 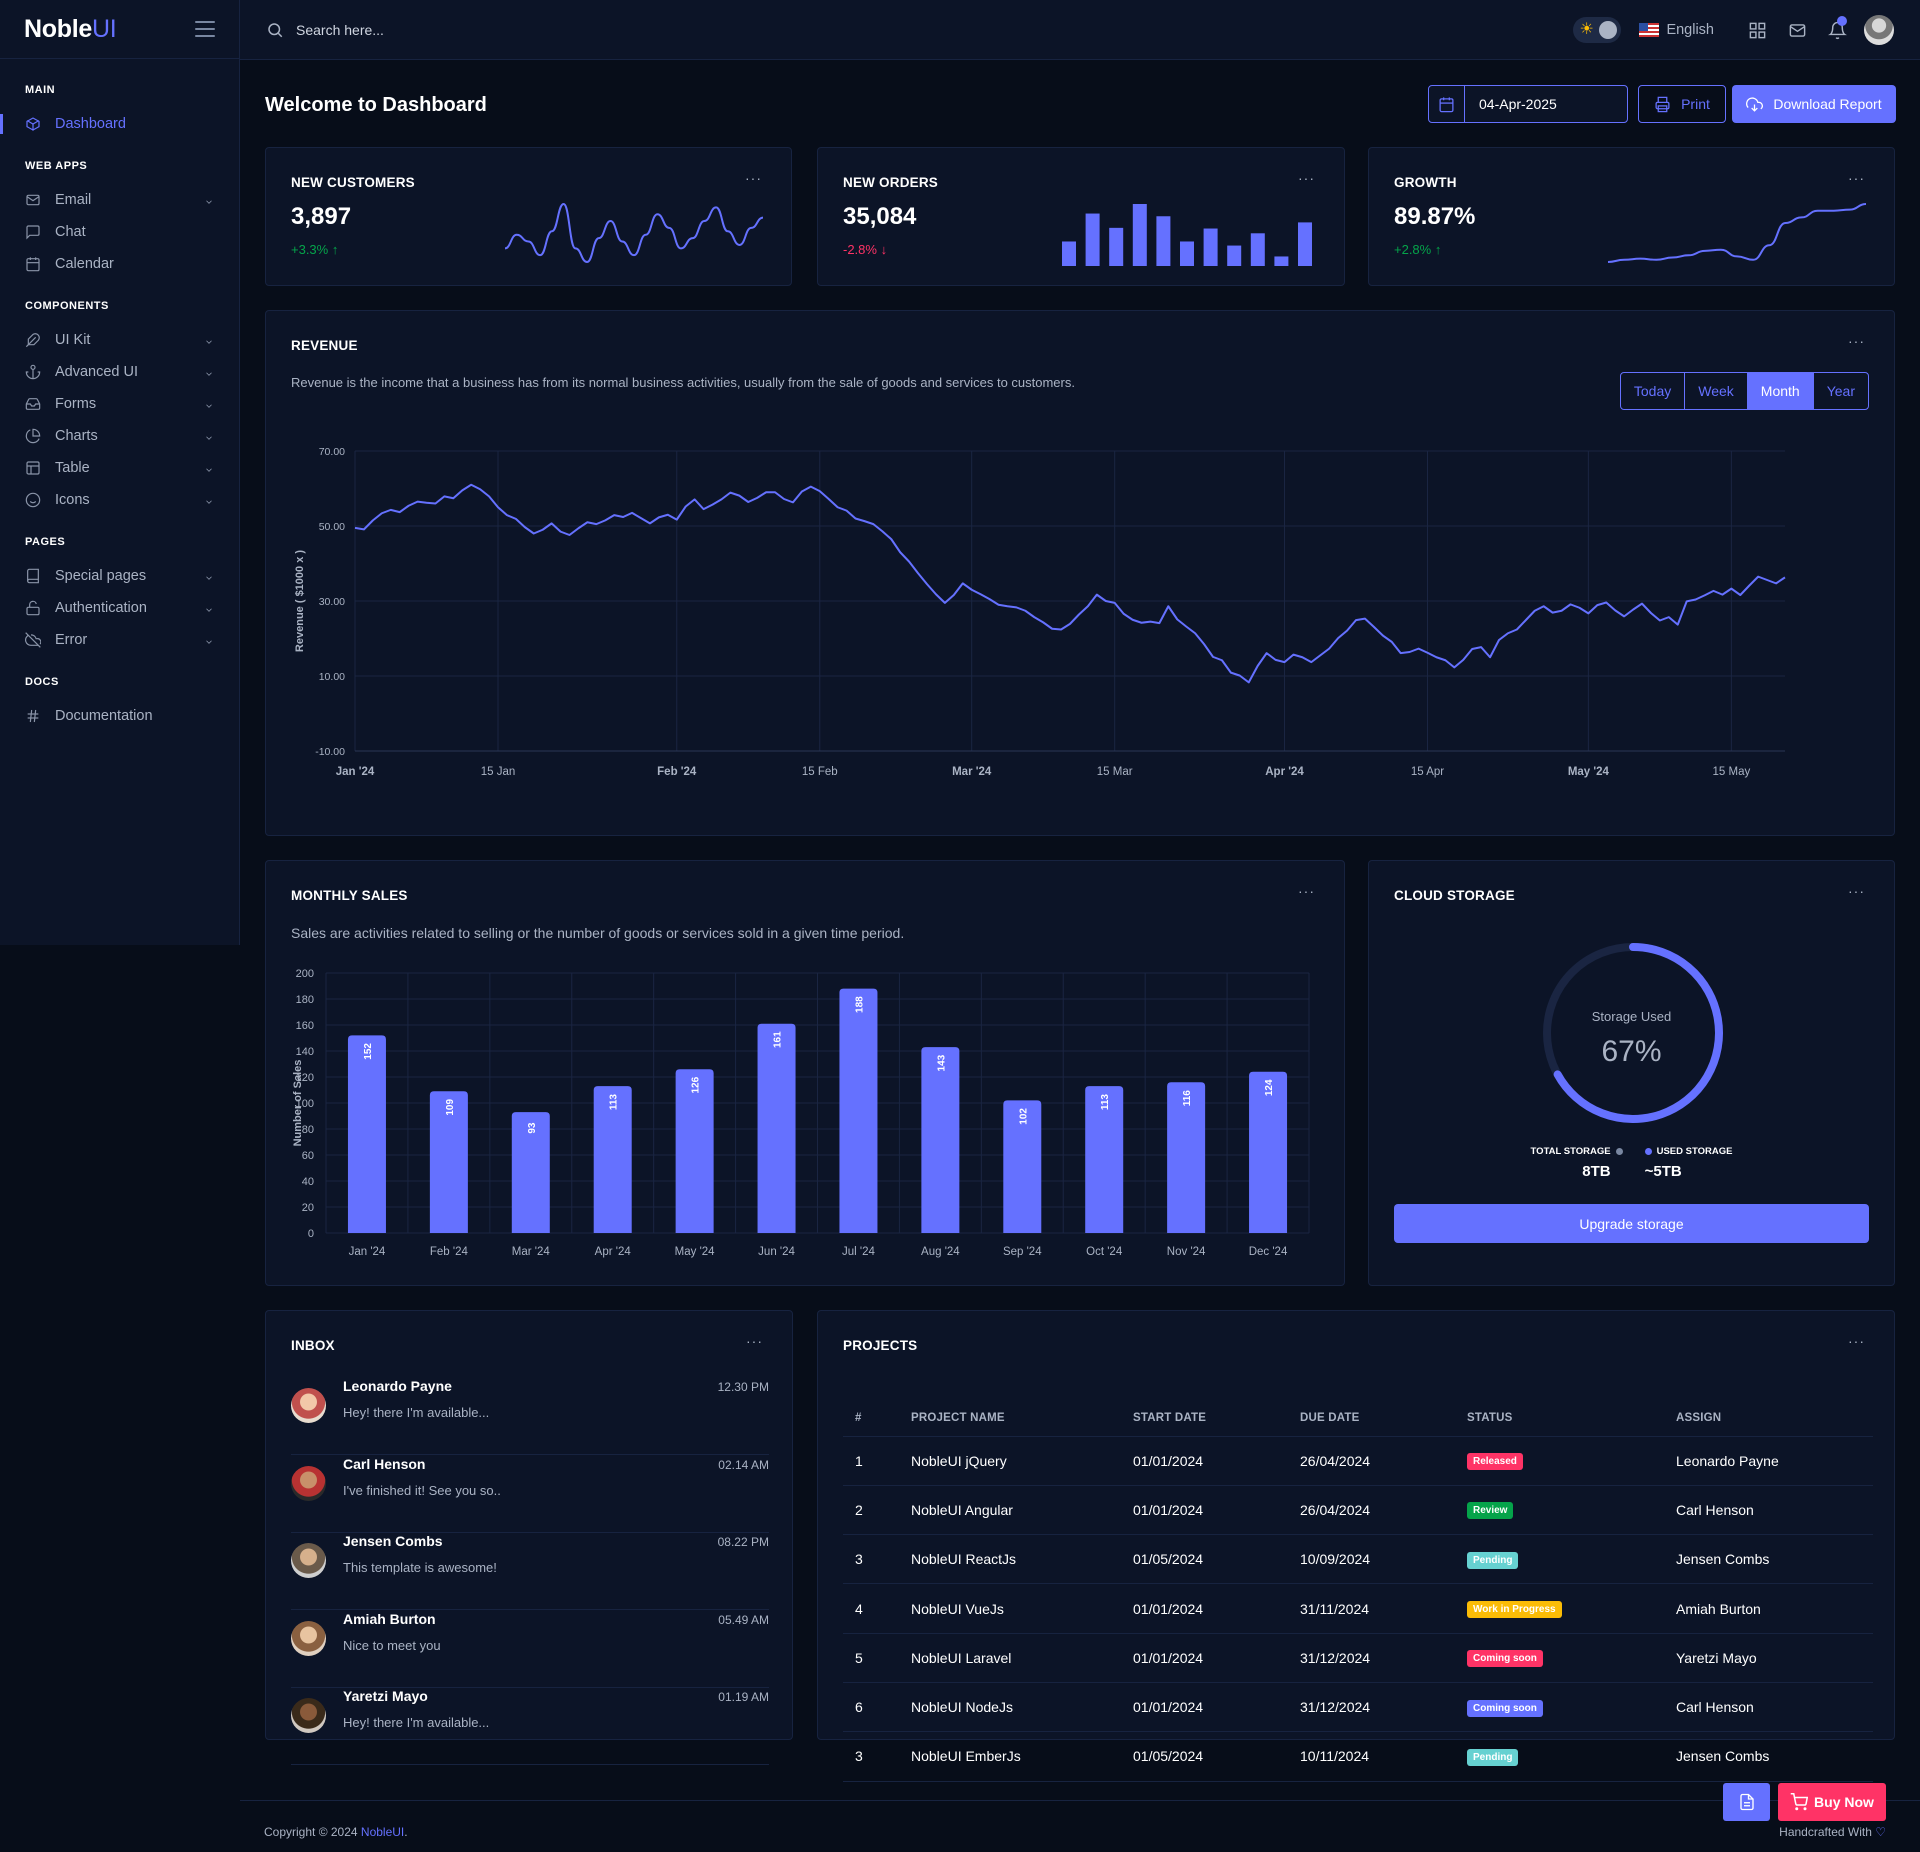 What do you see at coordinates (1070, 583) in the screenshot?
I see `revenue-series` at bounding box center [1070, 583].